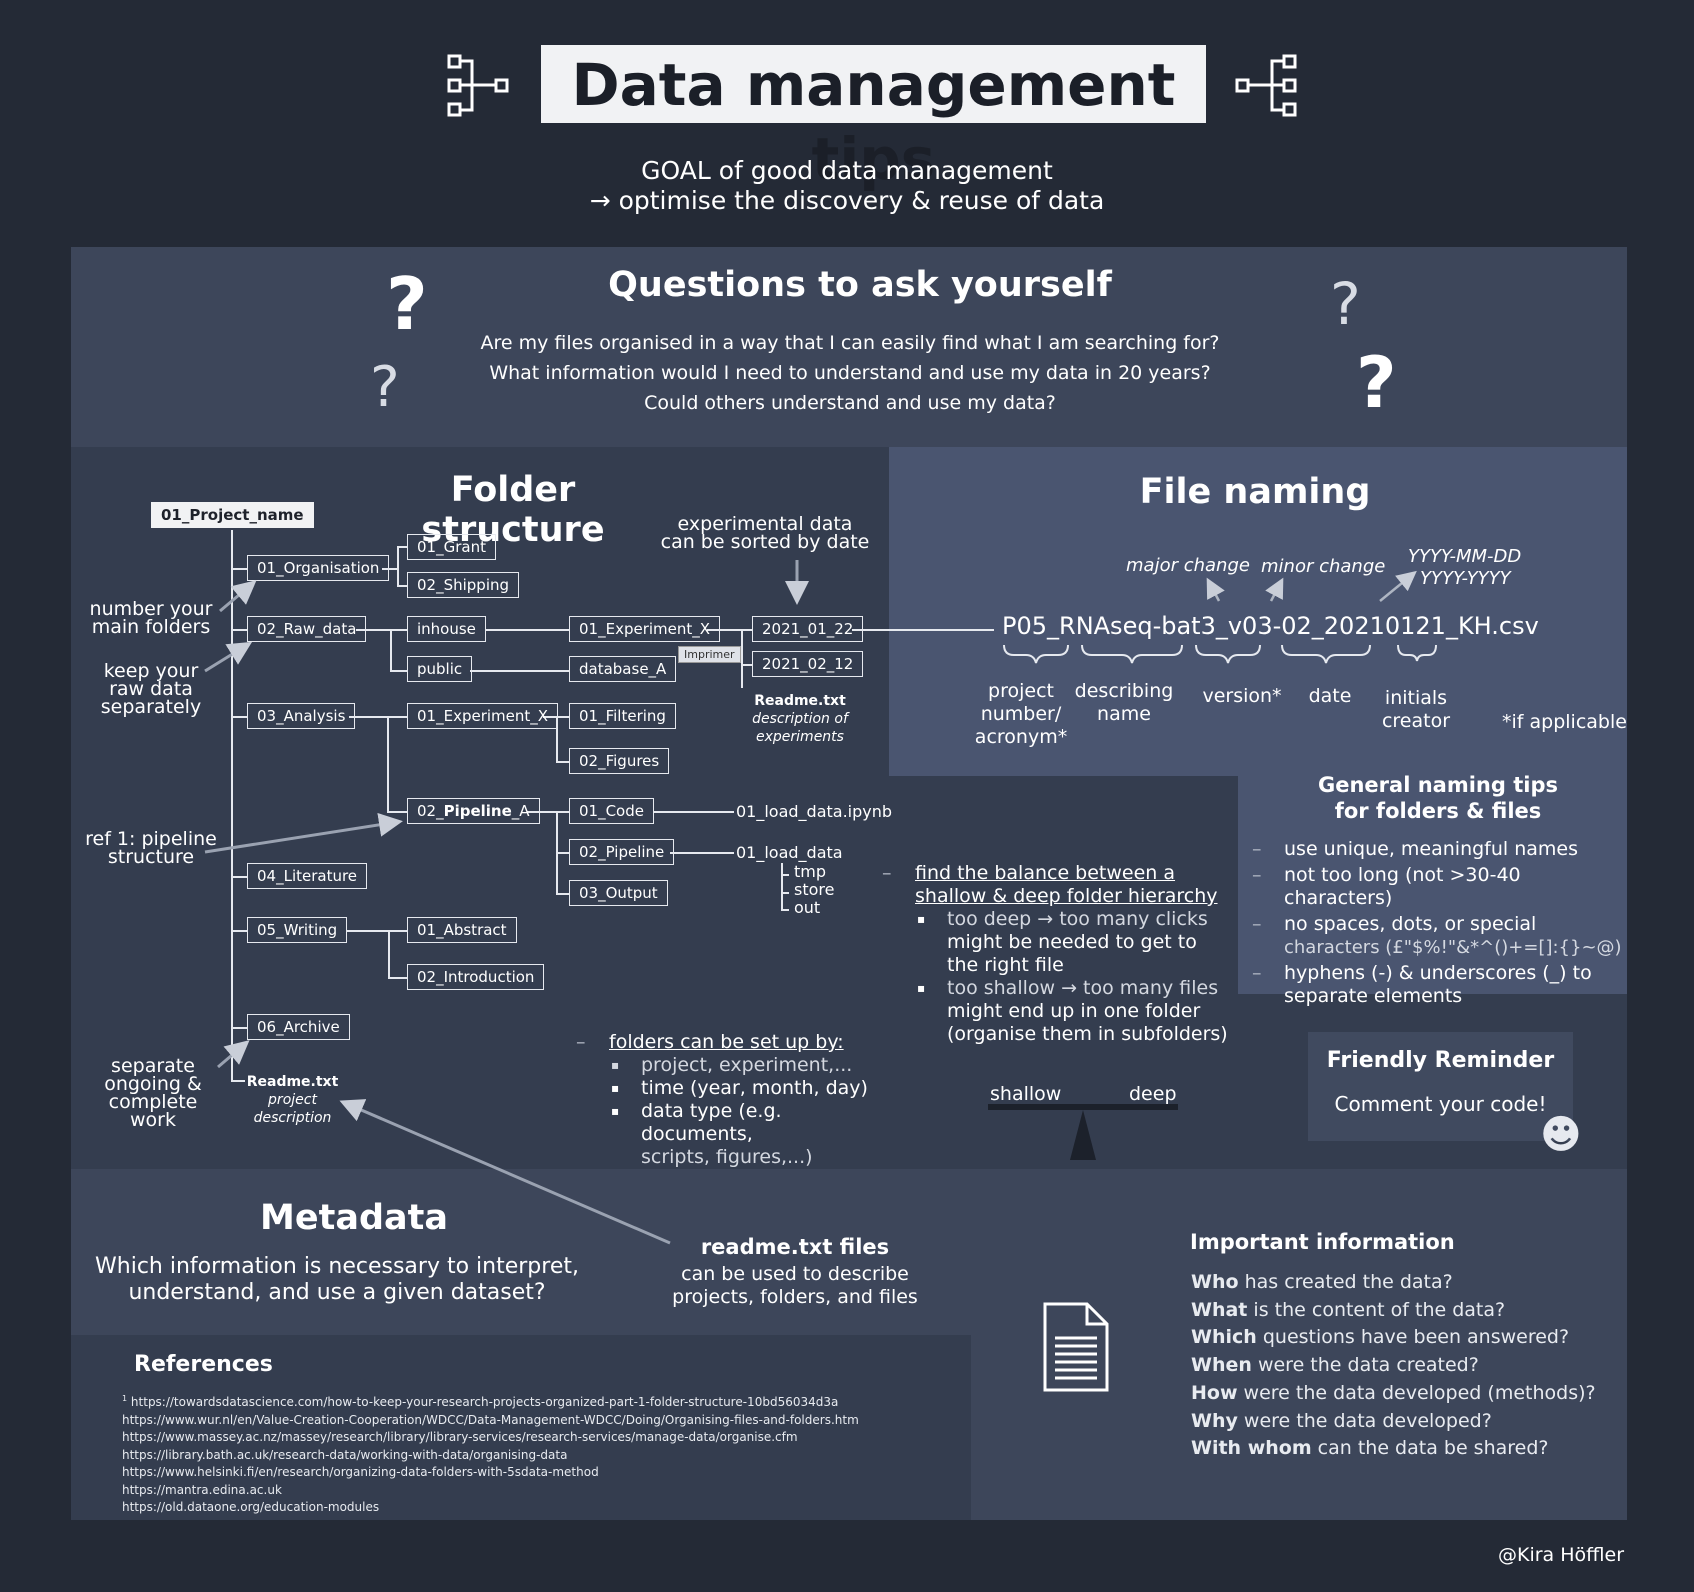 The width and height of the screenshot is (1694, 1592). I want to click on reference-sup: 1, so click(125, 1398).